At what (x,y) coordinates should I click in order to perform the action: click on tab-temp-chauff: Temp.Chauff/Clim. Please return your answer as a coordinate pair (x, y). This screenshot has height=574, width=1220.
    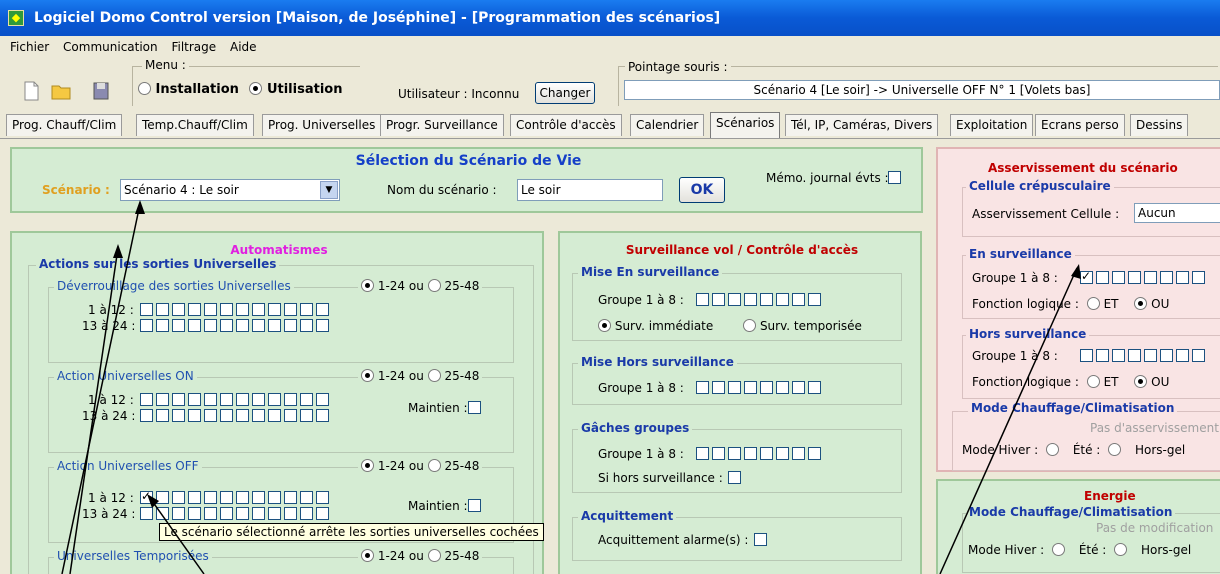
    Looking at the image, I should click on (195, 125).